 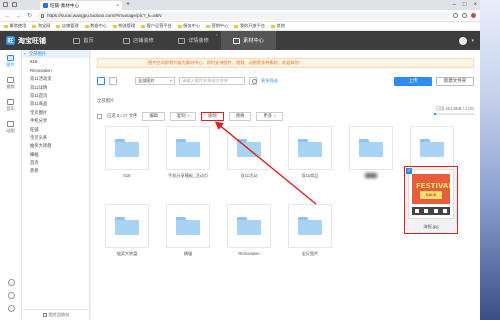 What do you see at coordinates (10, 83) in the screenshot?
I see `rail-item-video: 视频` at bounding box center [10, 83].